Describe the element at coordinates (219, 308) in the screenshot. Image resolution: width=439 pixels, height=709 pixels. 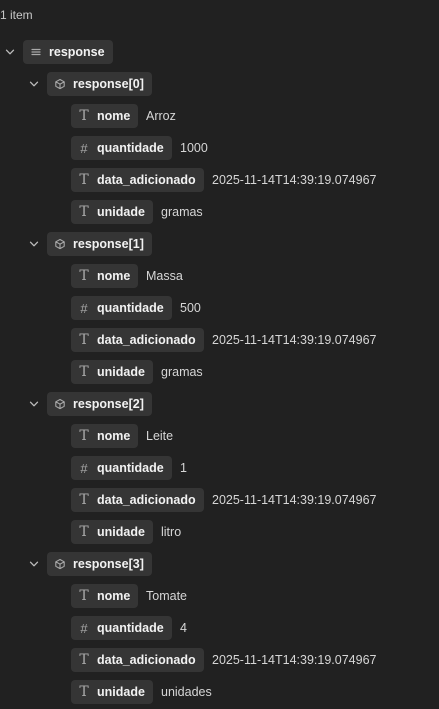
I see `field-row-quantidade: # quantidade 500` at that location.